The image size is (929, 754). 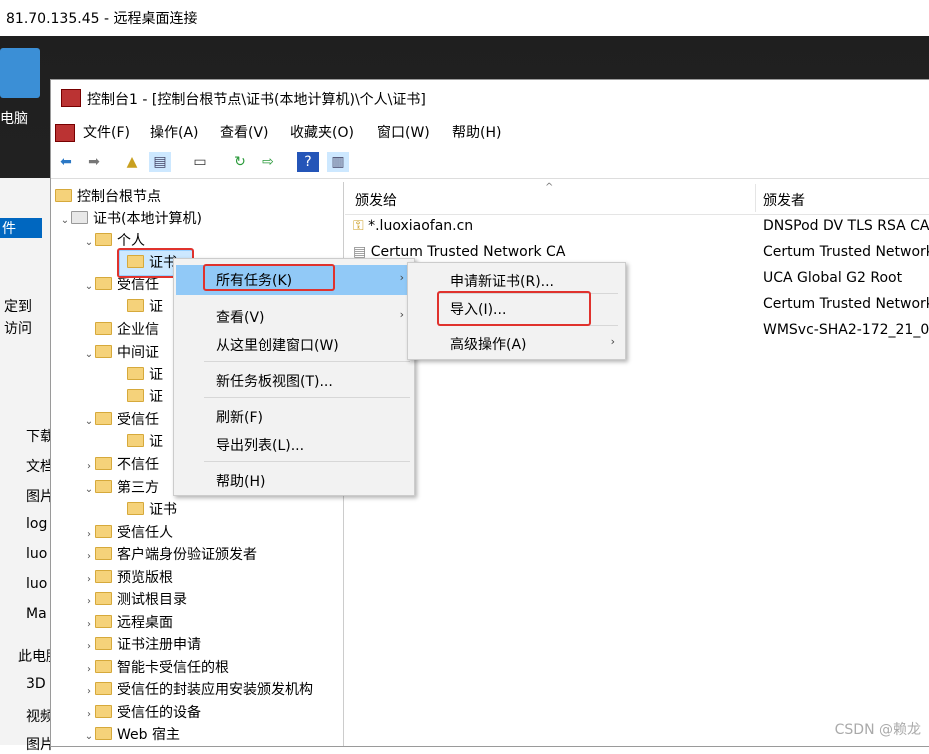 I want to click on help-icon: ?, so click(x=308, y=162).